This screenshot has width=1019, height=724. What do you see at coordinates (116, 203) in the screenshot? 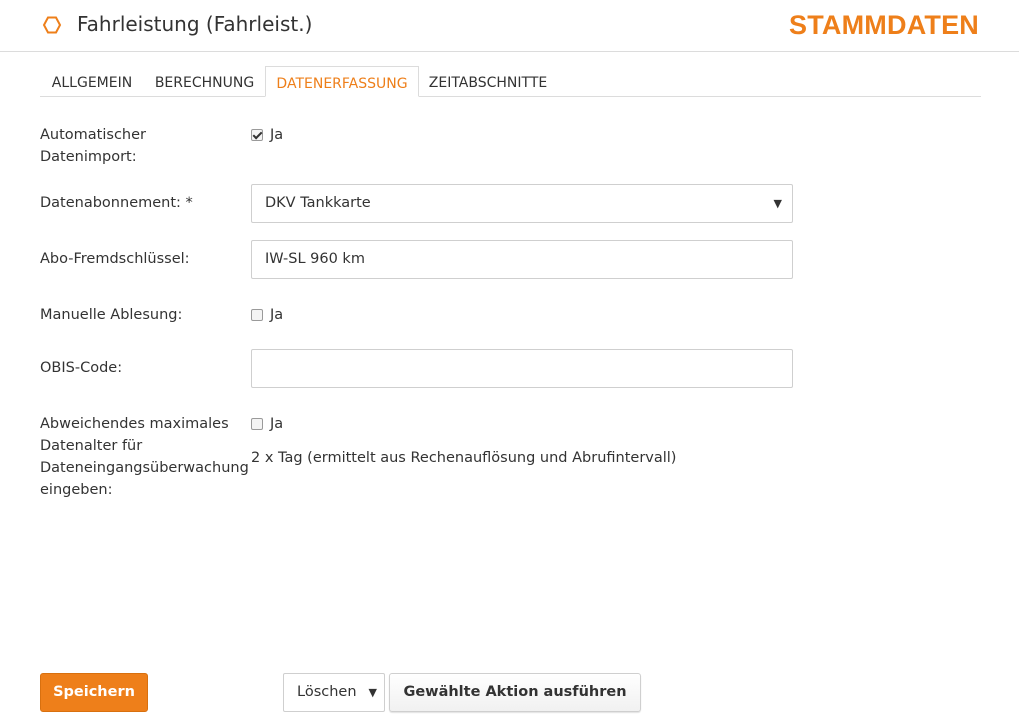
I see `subscription-label: Datenabonnement: *` at bounding box center [116, 203].